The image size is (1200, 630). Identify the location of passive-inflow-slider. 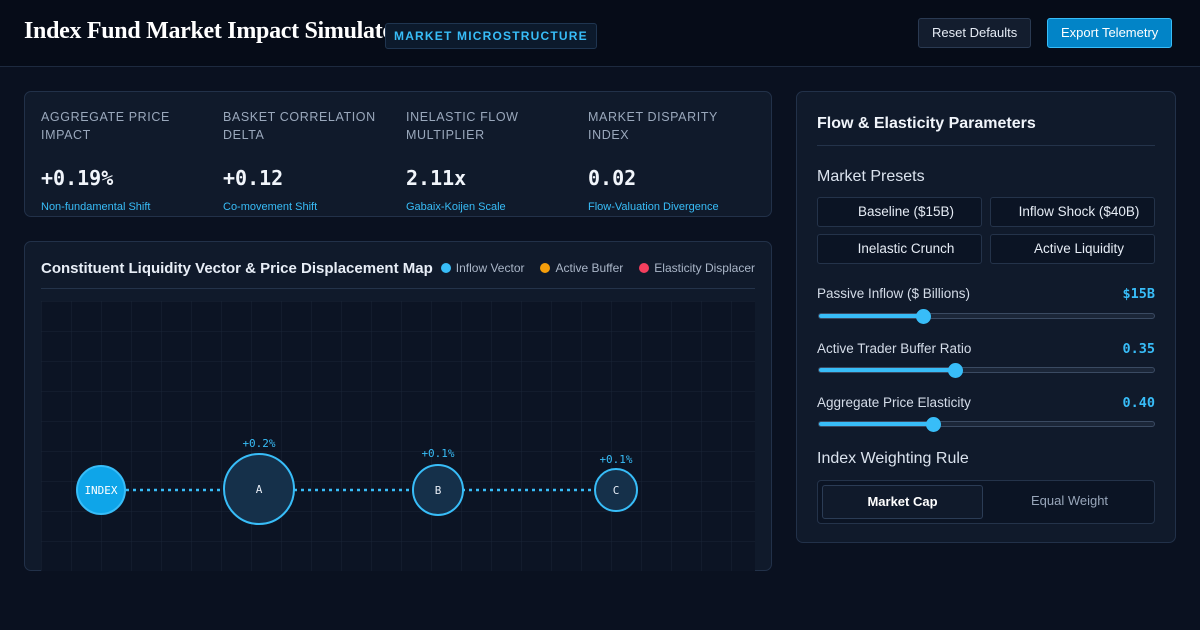
(986, 316).